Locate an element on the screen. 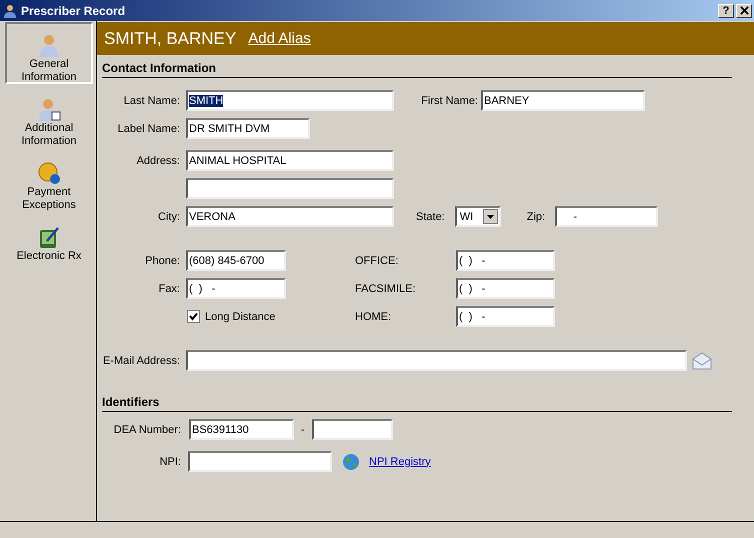 The image size is (754, 538). close-button is located at coordinates (744, 11).